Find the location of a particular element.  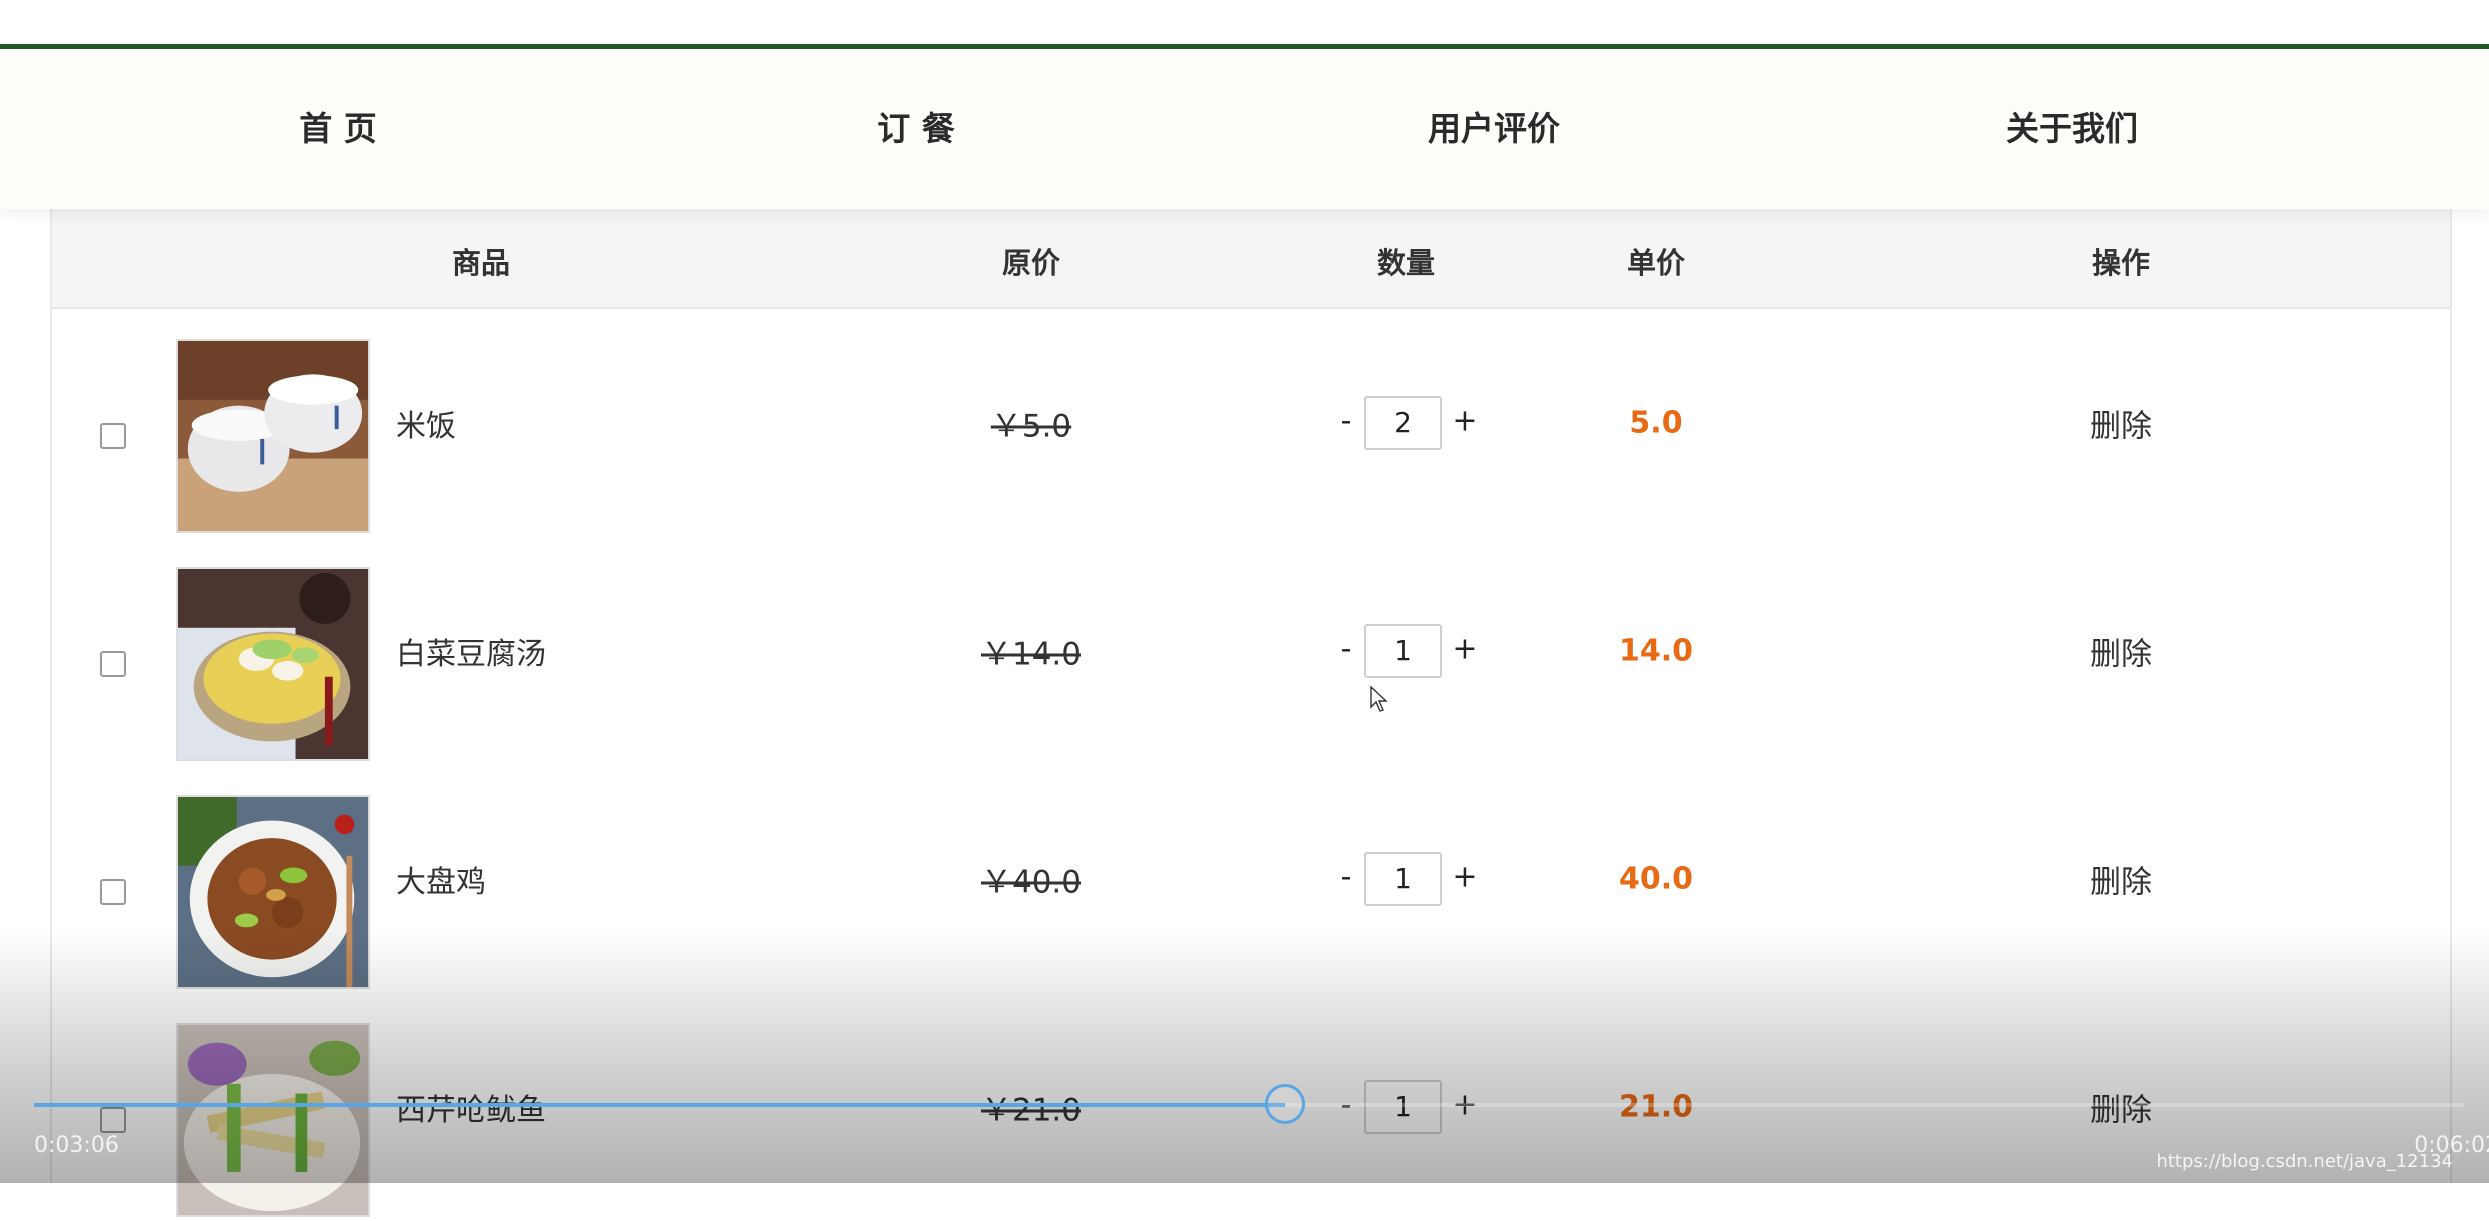

original-price: ￥40.0 is located at coordinates (1031, 882).